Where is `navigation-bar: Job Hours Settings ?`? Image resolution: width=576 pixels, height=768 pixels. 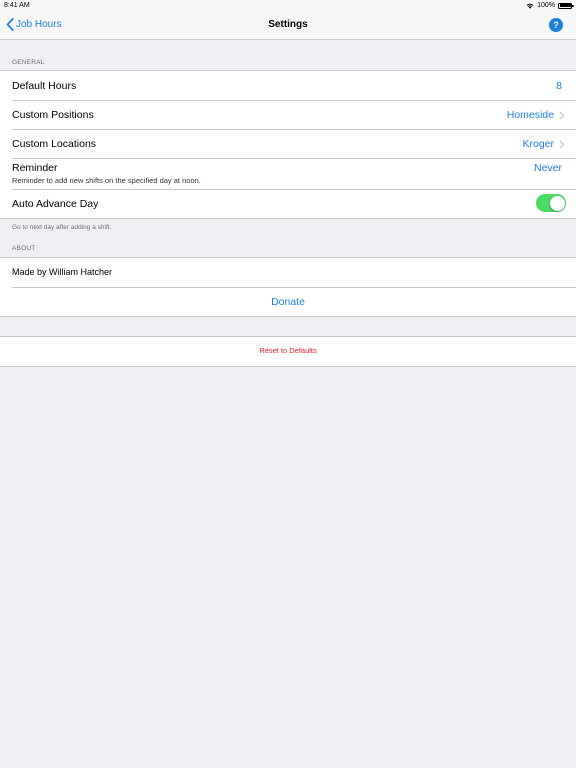 navigation-bar: Job Hours Settings ? is located at coordinates (288, 25).